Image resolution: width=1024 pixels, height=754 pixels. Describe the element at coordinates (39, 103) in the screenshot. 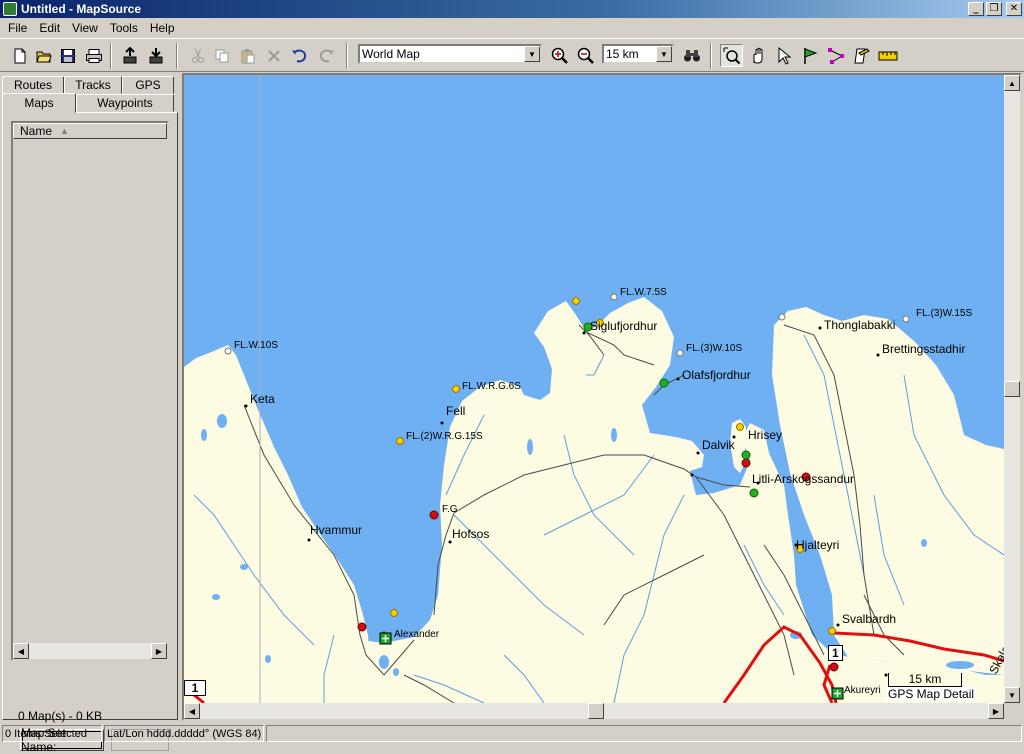

I see `tab-maps: Maps` at that location.